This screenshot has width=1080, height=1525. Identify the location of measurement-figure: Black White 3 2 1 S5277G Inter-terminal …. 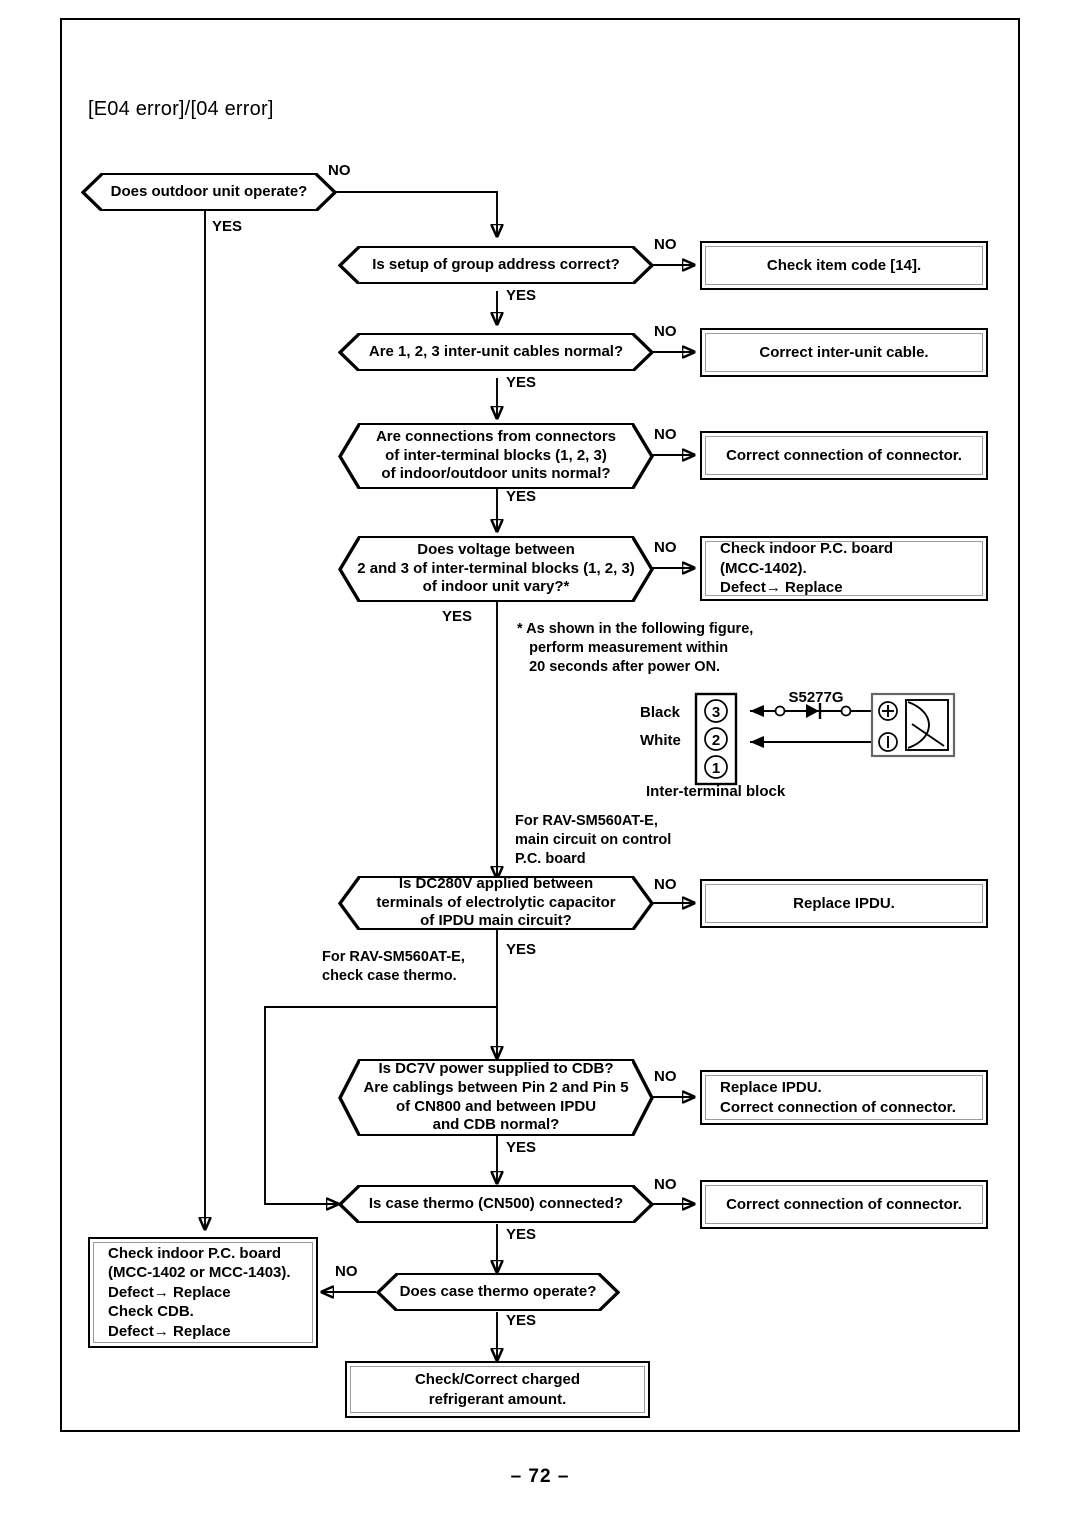
(800, 744).